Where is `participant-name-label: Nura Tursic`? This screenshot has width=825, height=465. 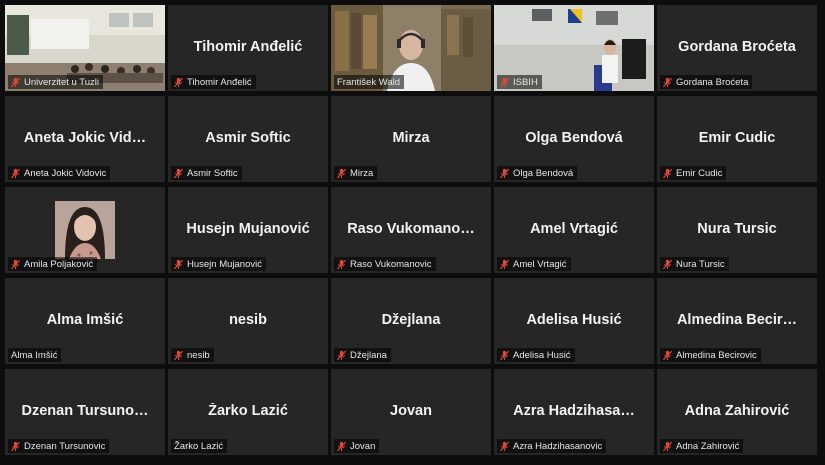
participant-name-label: Nura Tursic is located at coordinates (694, 264).